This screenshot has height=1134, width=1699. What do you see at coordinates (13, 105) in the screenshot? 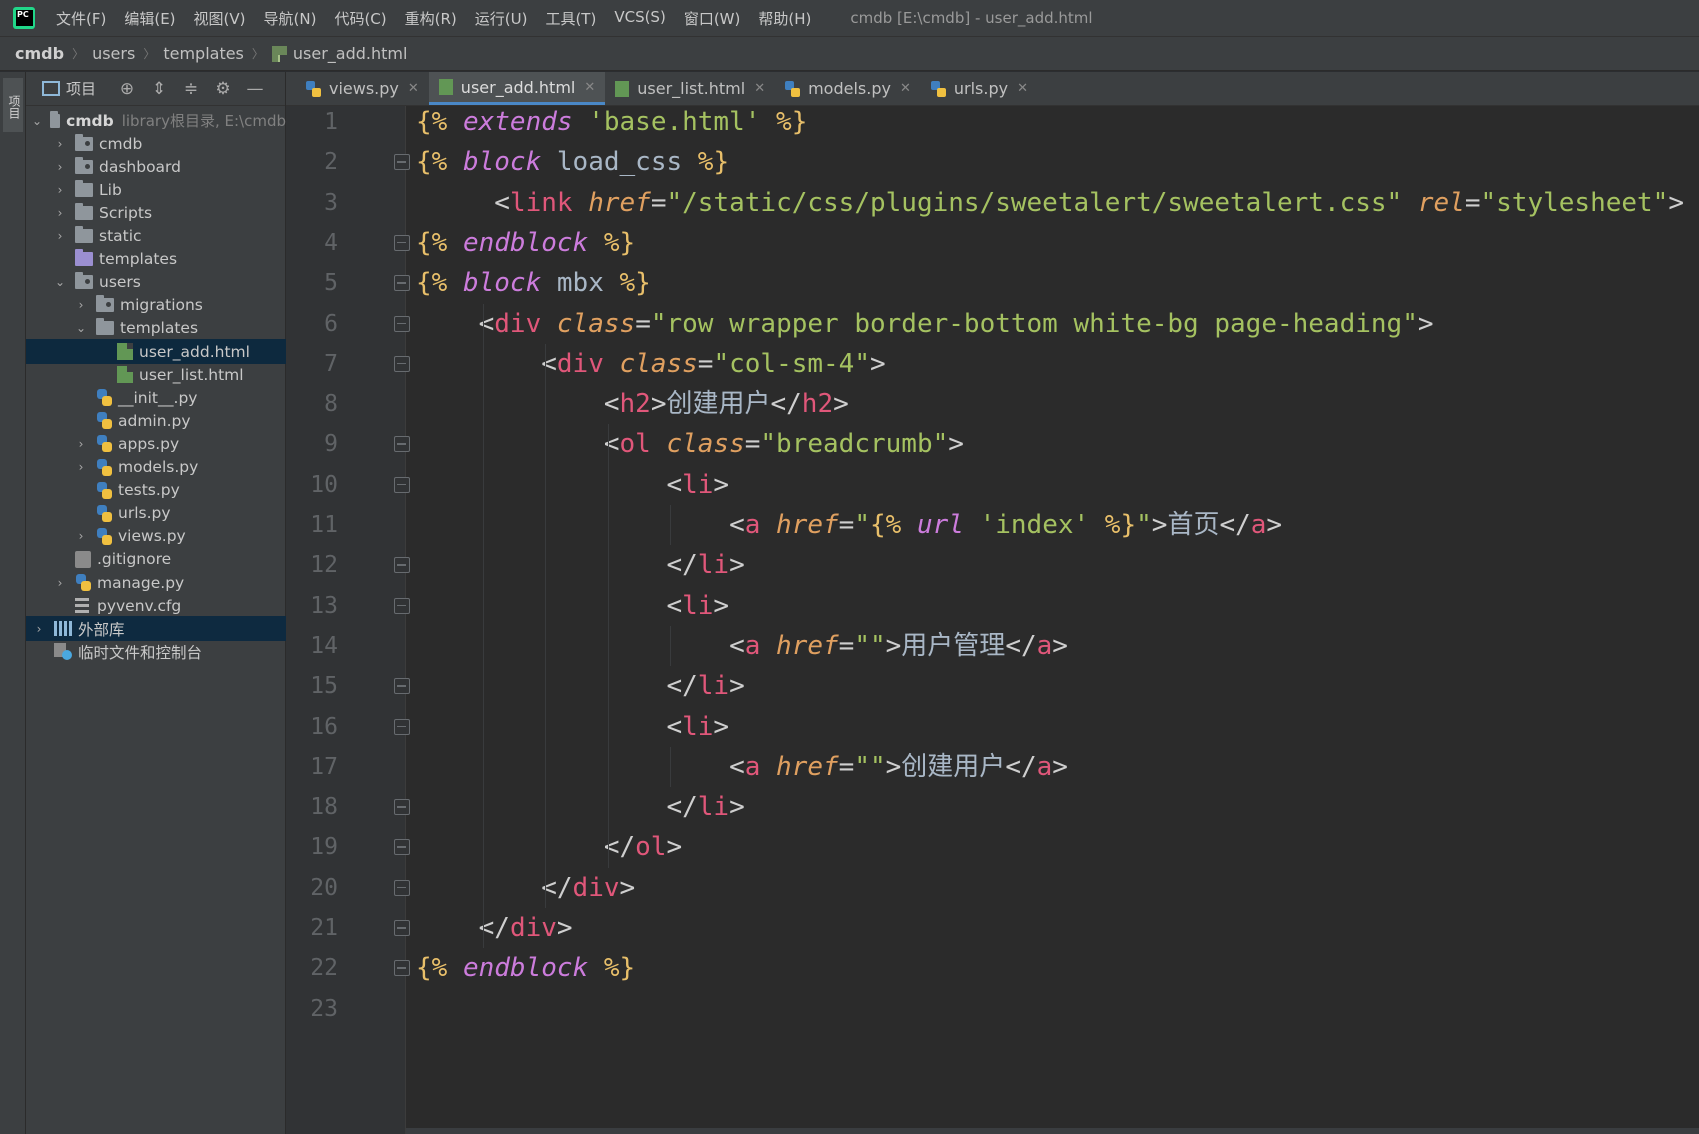
I see `project-tool-window-button: 项目` at bounding box center [13, 105].